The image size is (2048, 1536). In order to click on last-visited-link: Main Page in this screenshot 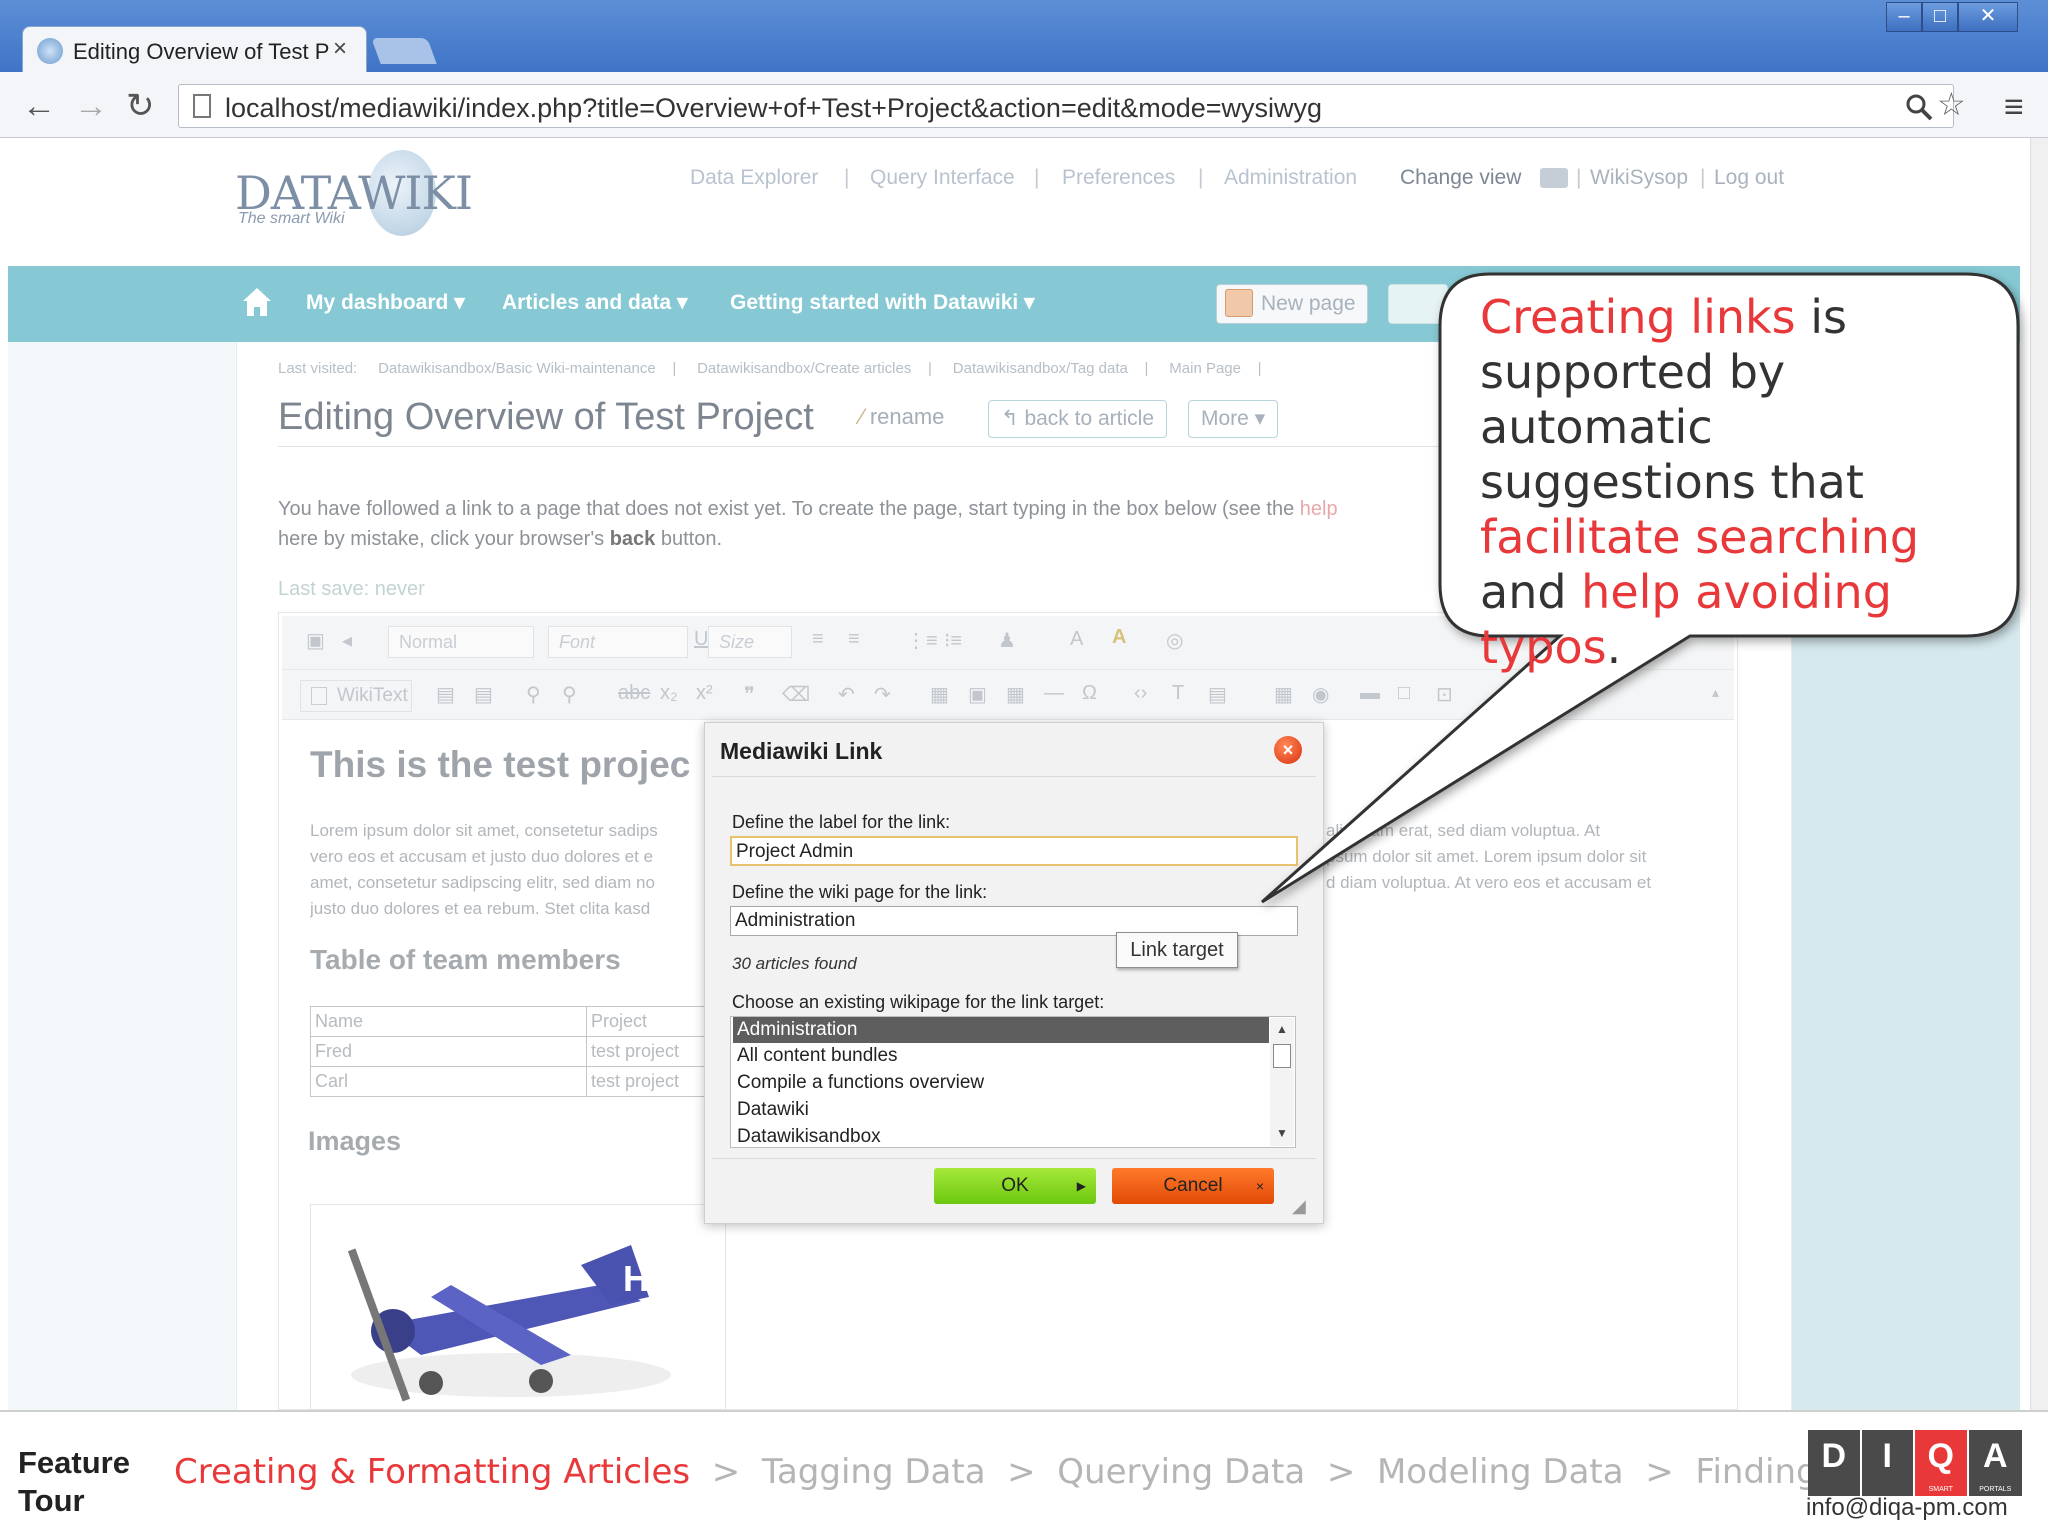, I will do `click(1205, 368)`.